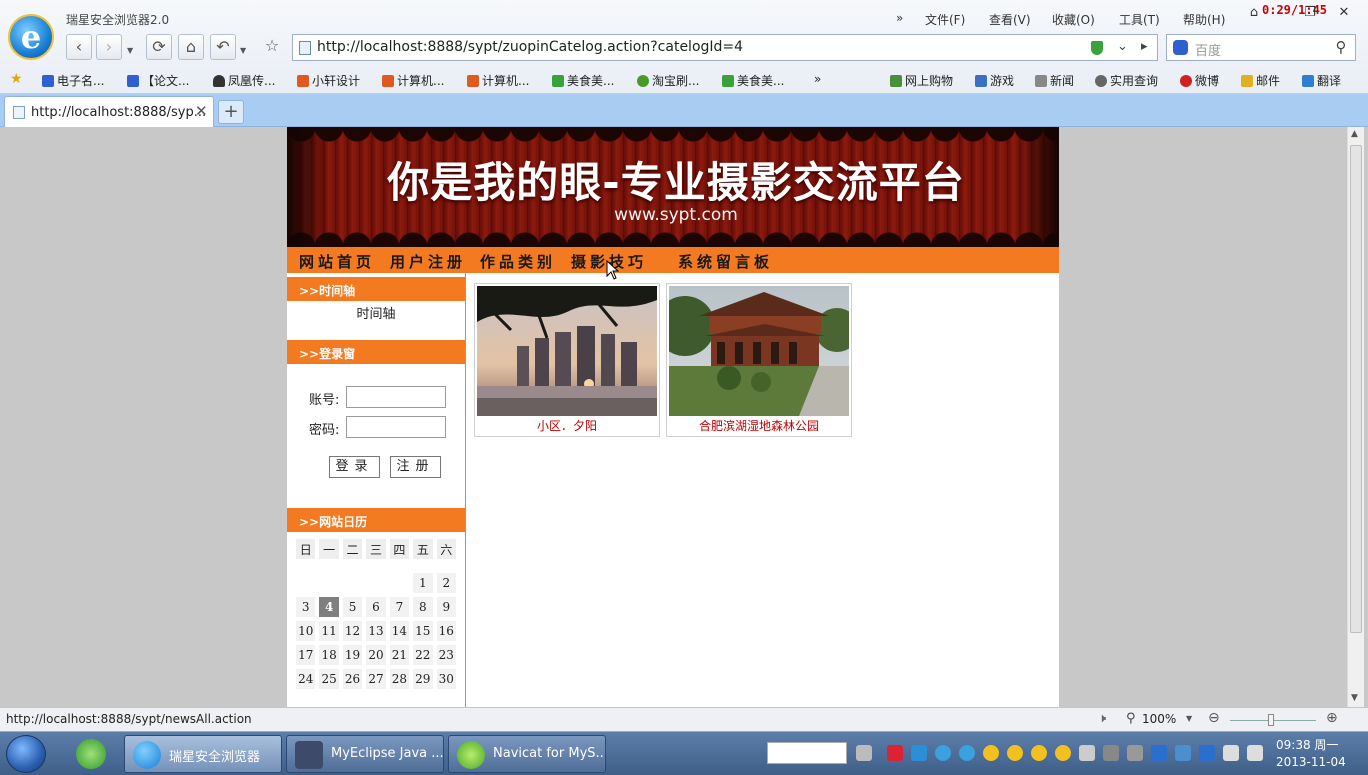 Image resolution: width=1368 pixels, height=775 pixels. Describe the element at coordinates (1321, 80) in the screenshot. I see `bookmark-translate: 翻译` at that location.